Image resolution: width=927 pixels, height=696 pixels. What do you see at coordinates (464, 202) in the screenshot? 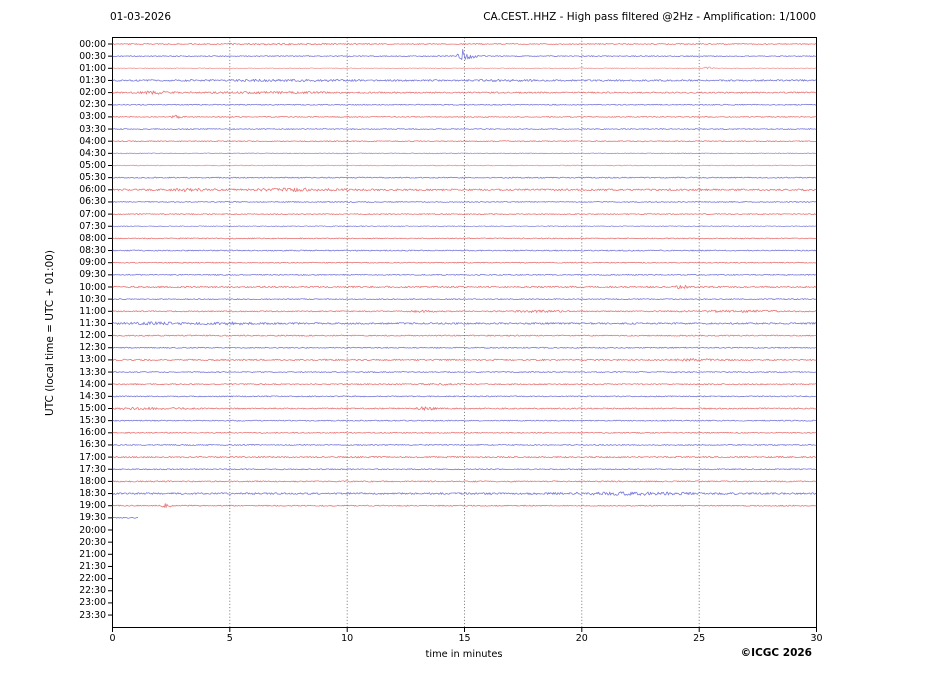
I see `trace-06:30` at bounding box center [464, 202].